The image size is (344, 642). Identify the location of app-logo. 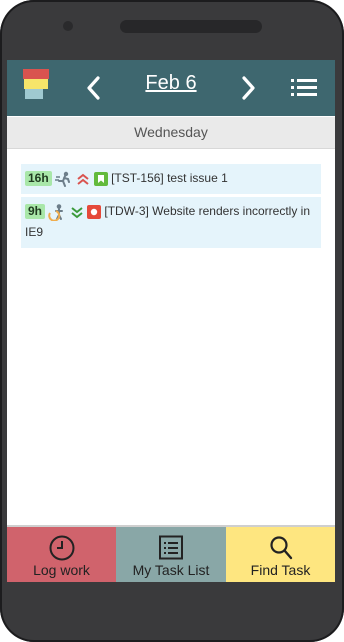
(36, 85).